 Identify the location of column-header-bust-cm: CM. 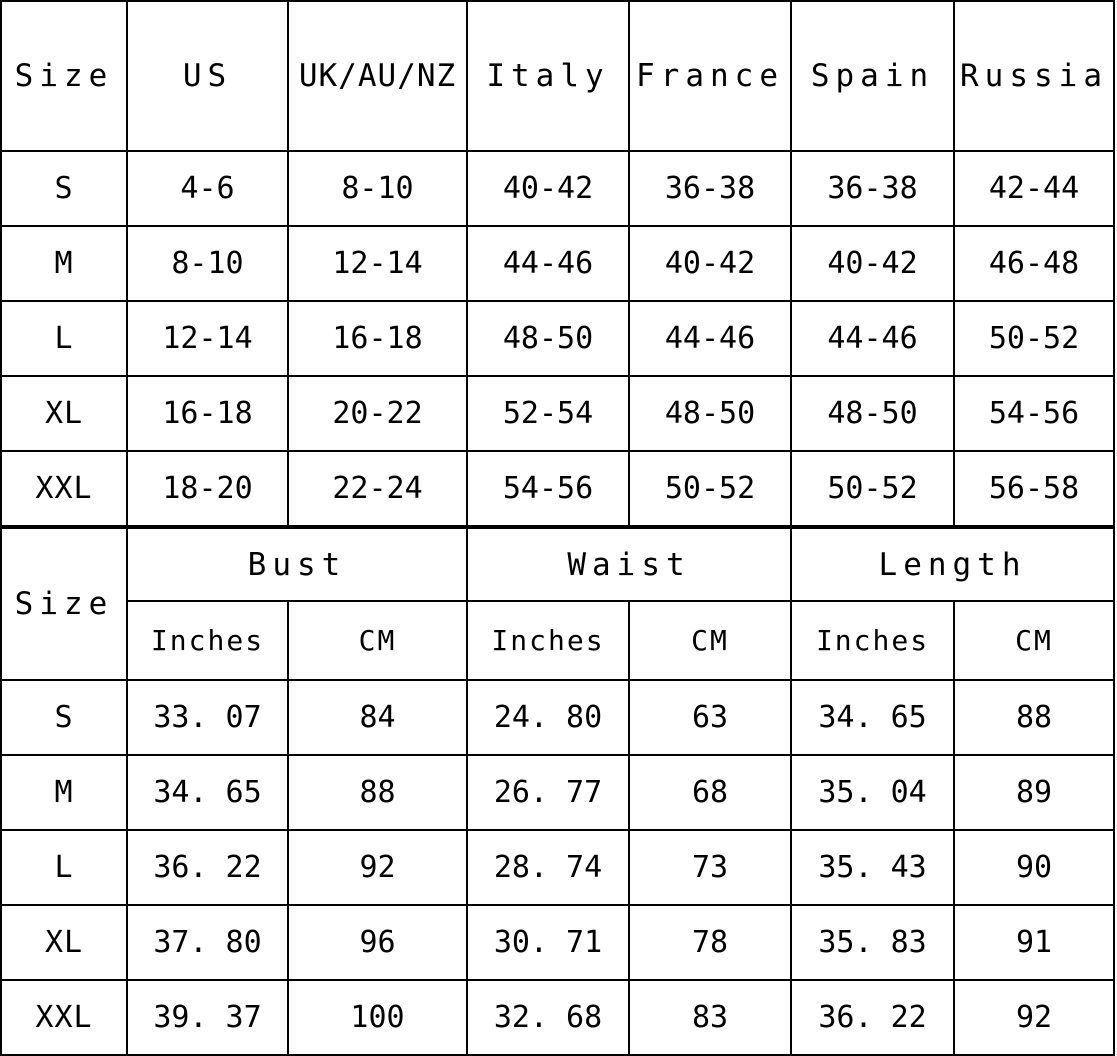
(377, 640).